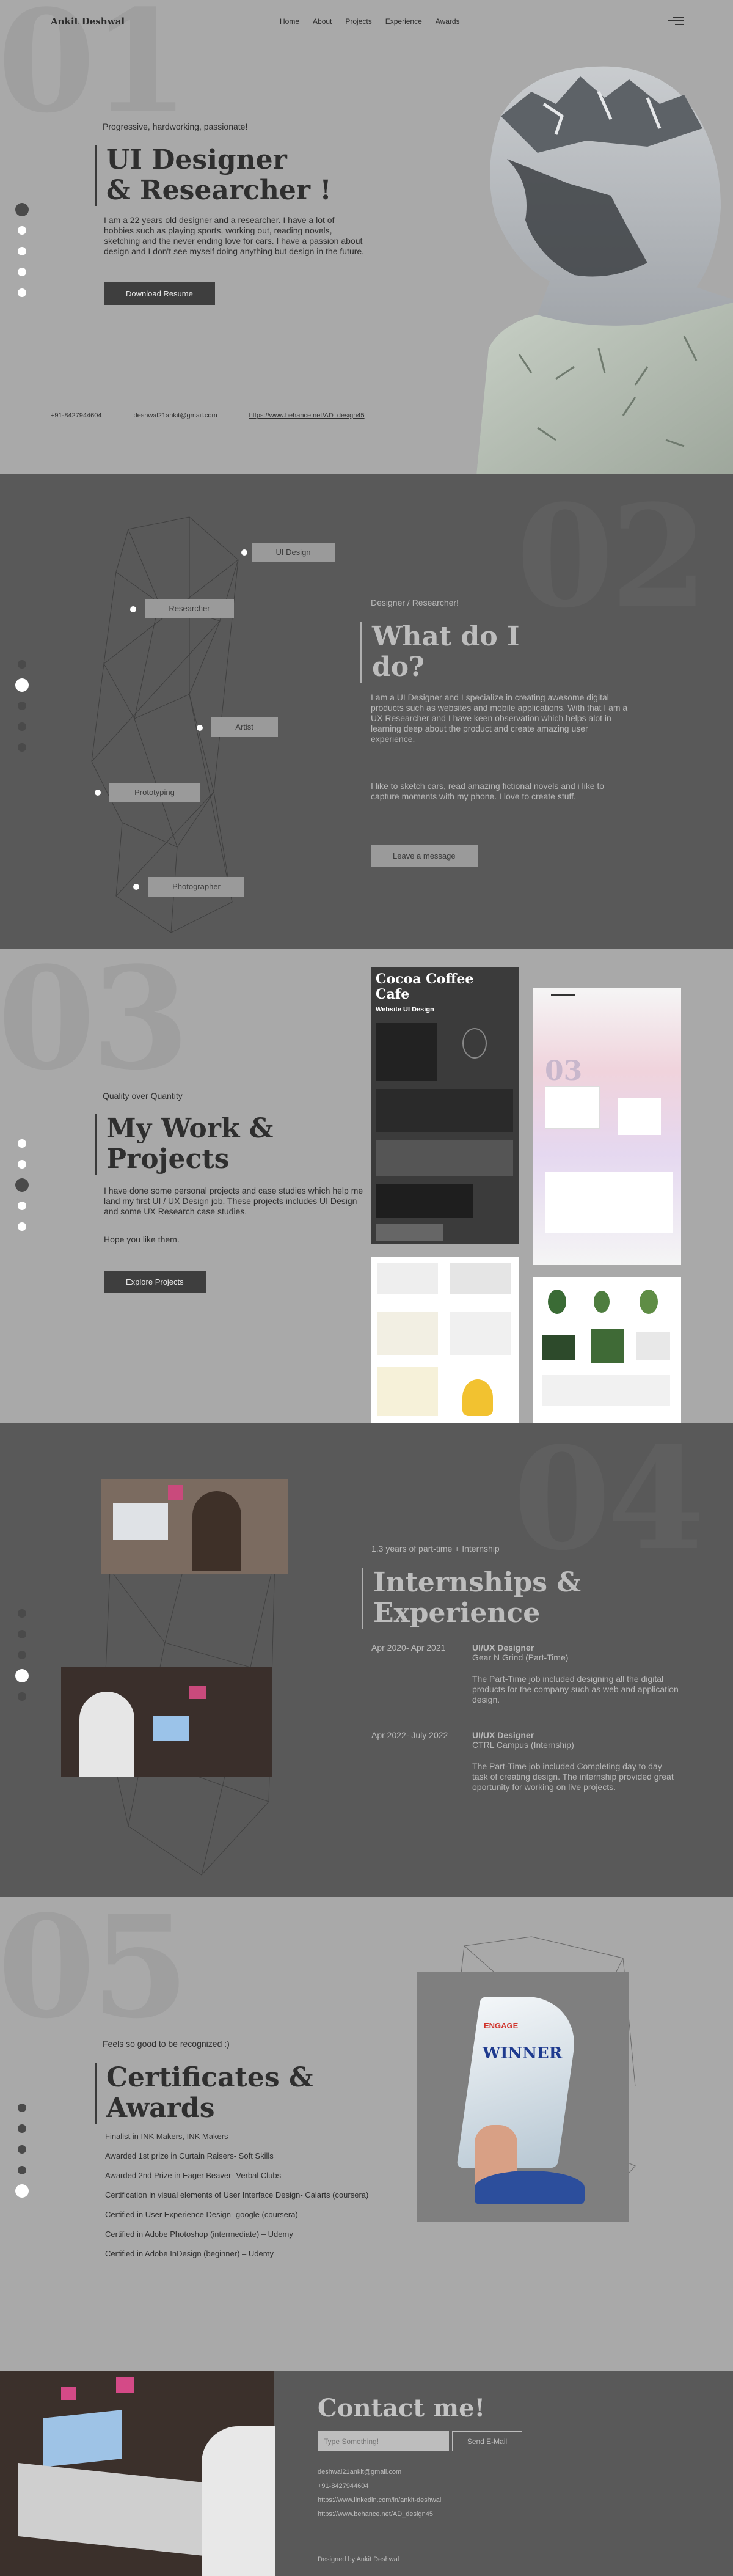 The image size is (733, 2576). Describe the element at coordinates (425, 986) in the screenshot. I see `project-card-title: Cocoa Coffee Cafe` at that location.